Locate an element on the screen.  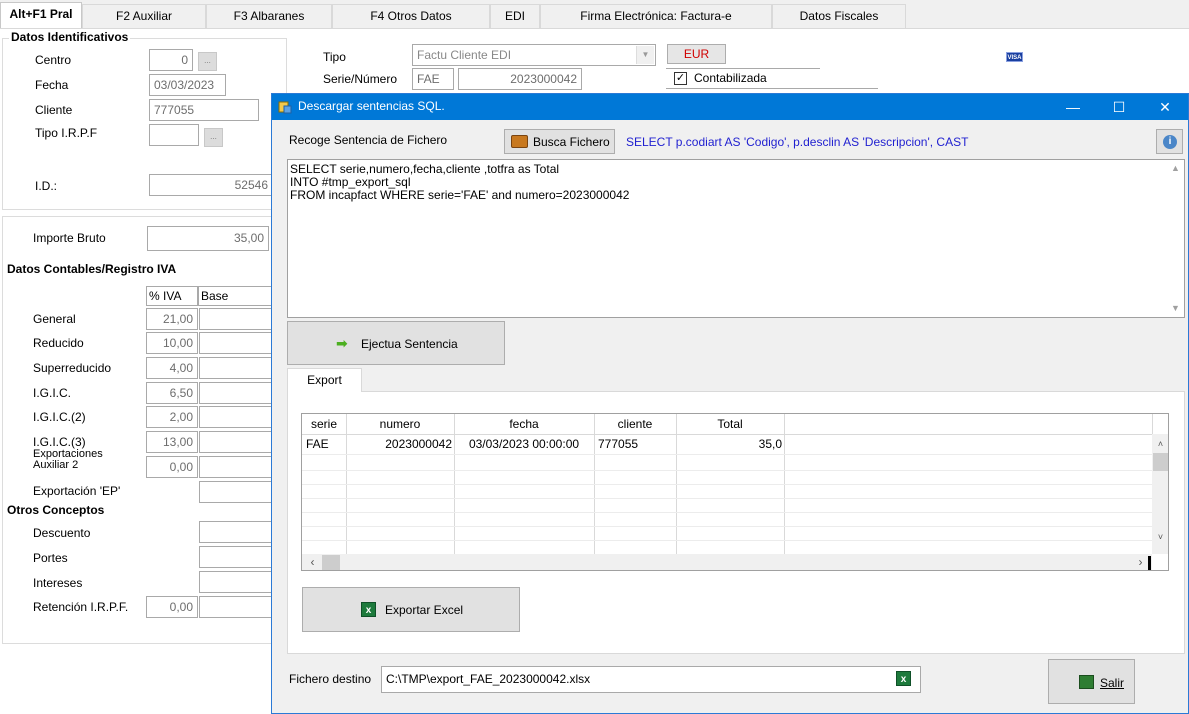
centro-field: 0 is located at coordinates (171, 60).